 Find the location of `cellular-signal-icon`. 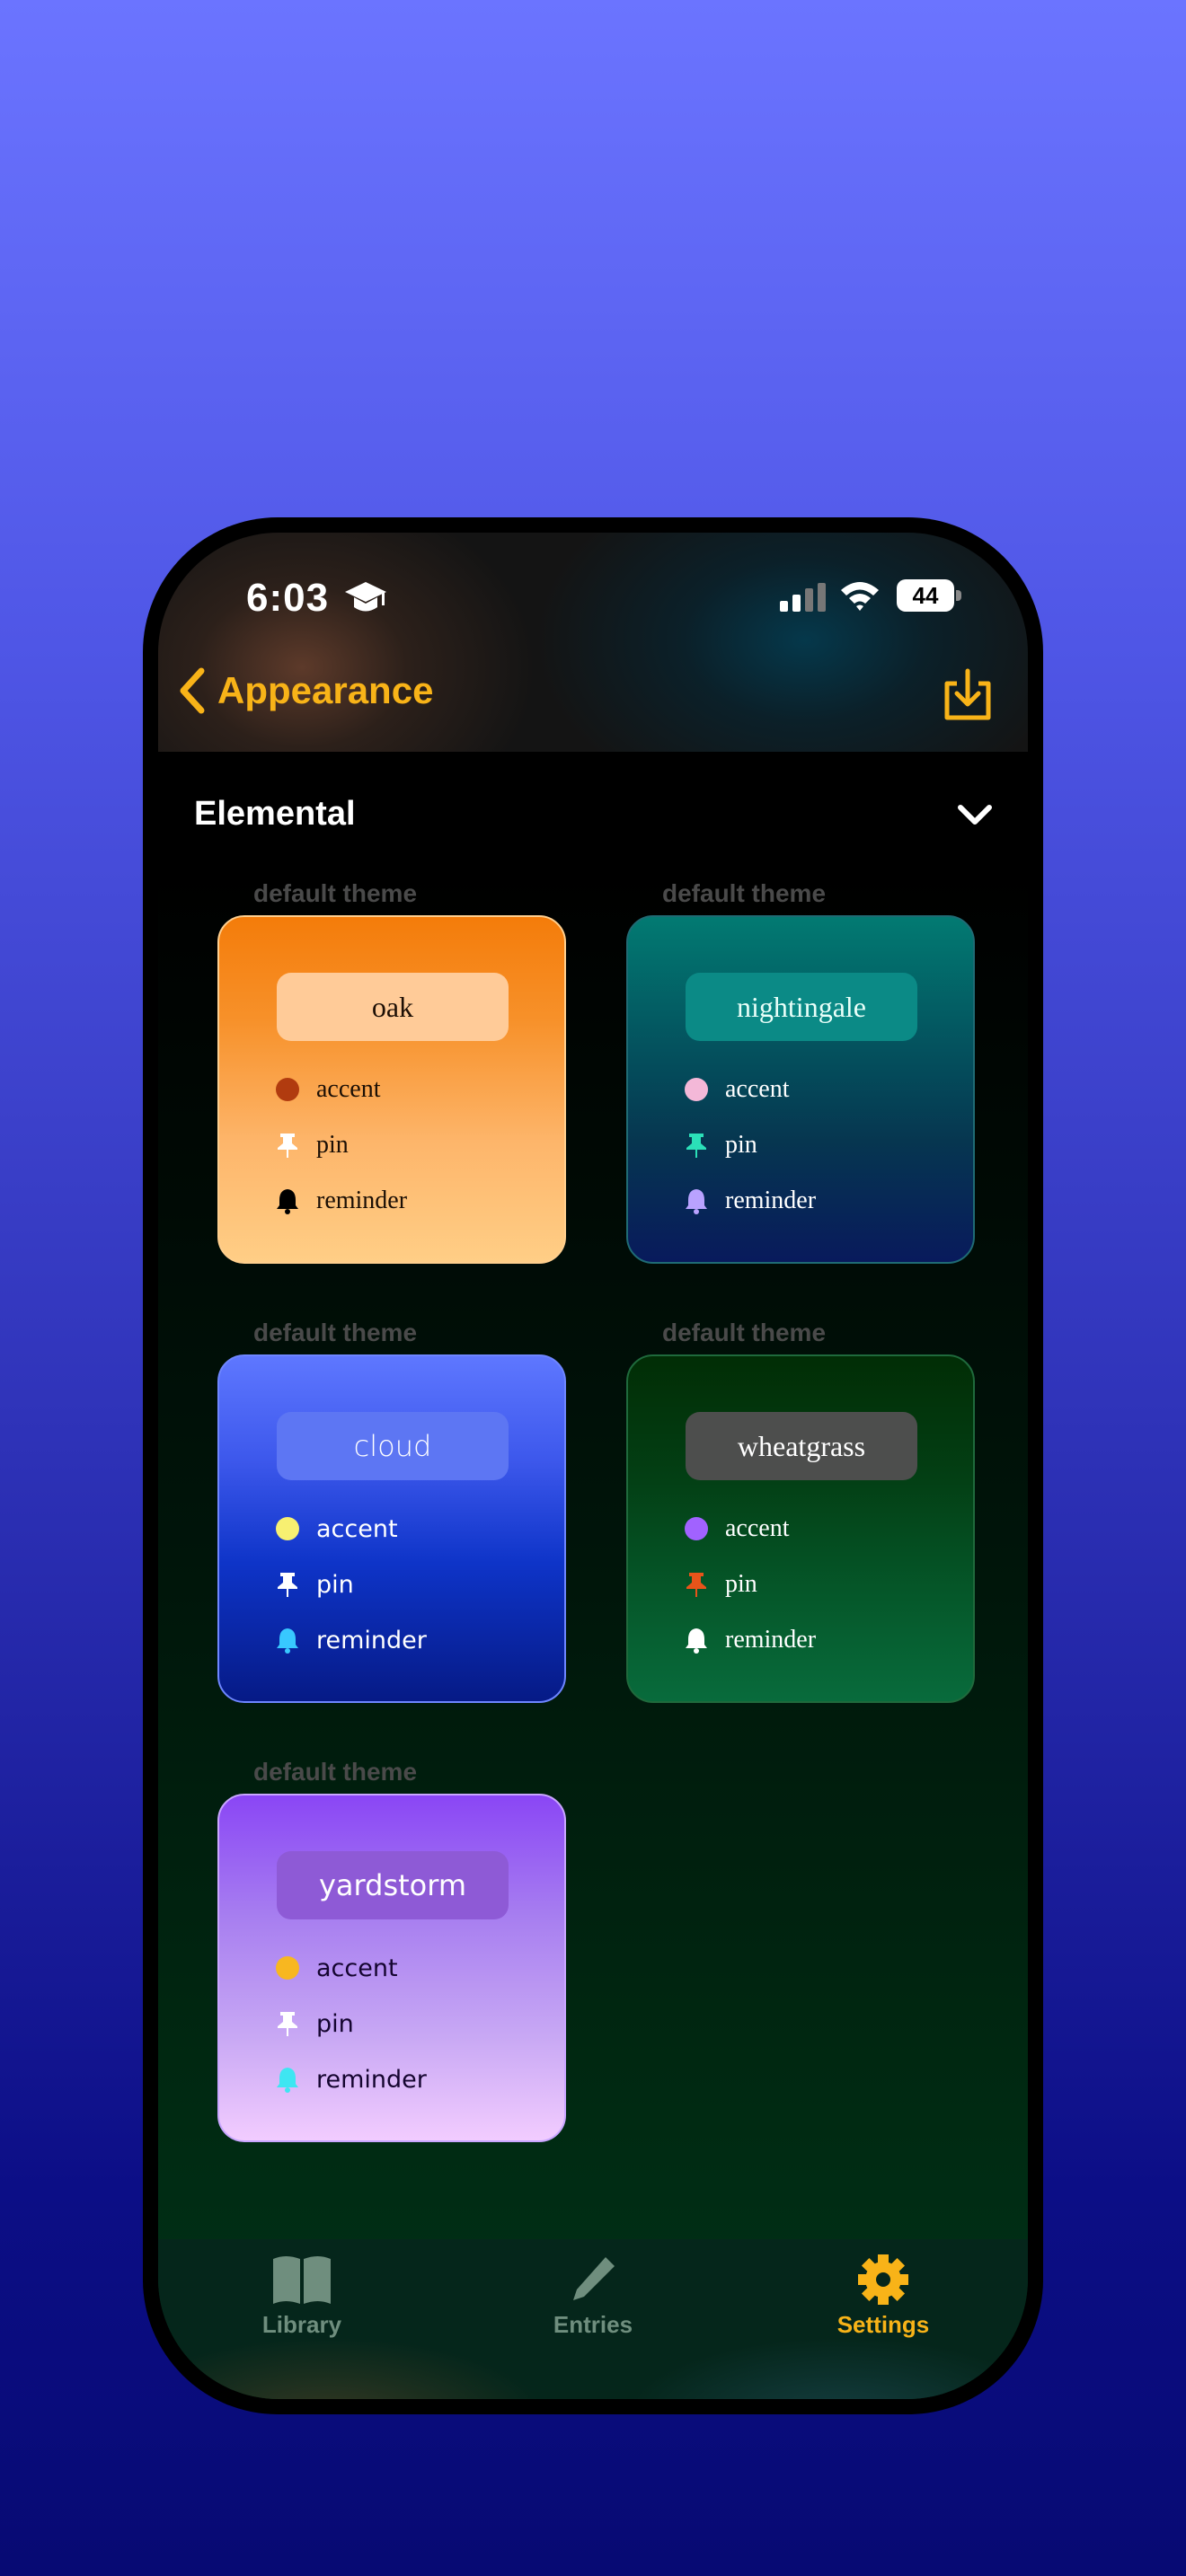

cellular-signal-icon is located at coordinates (803, 597).